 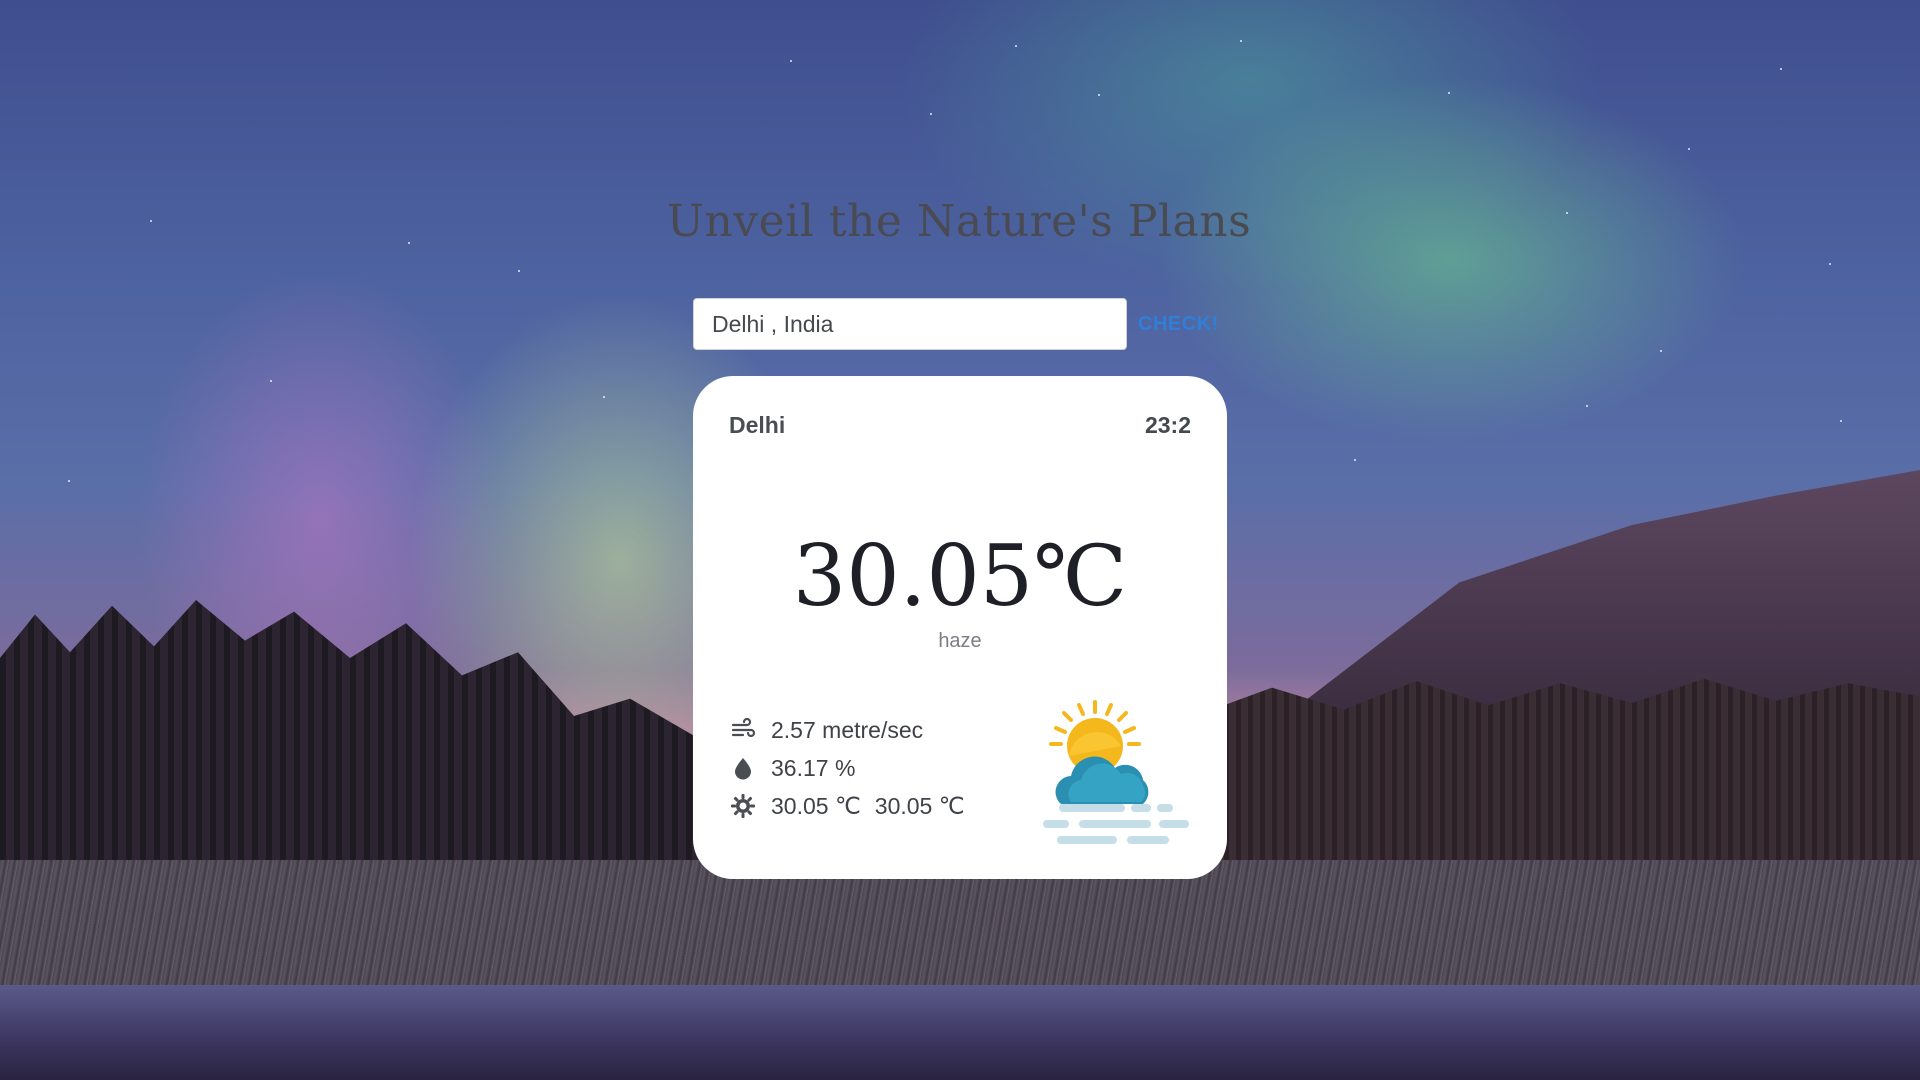 I want to click on forest-right, so click(x=1560, y=784).